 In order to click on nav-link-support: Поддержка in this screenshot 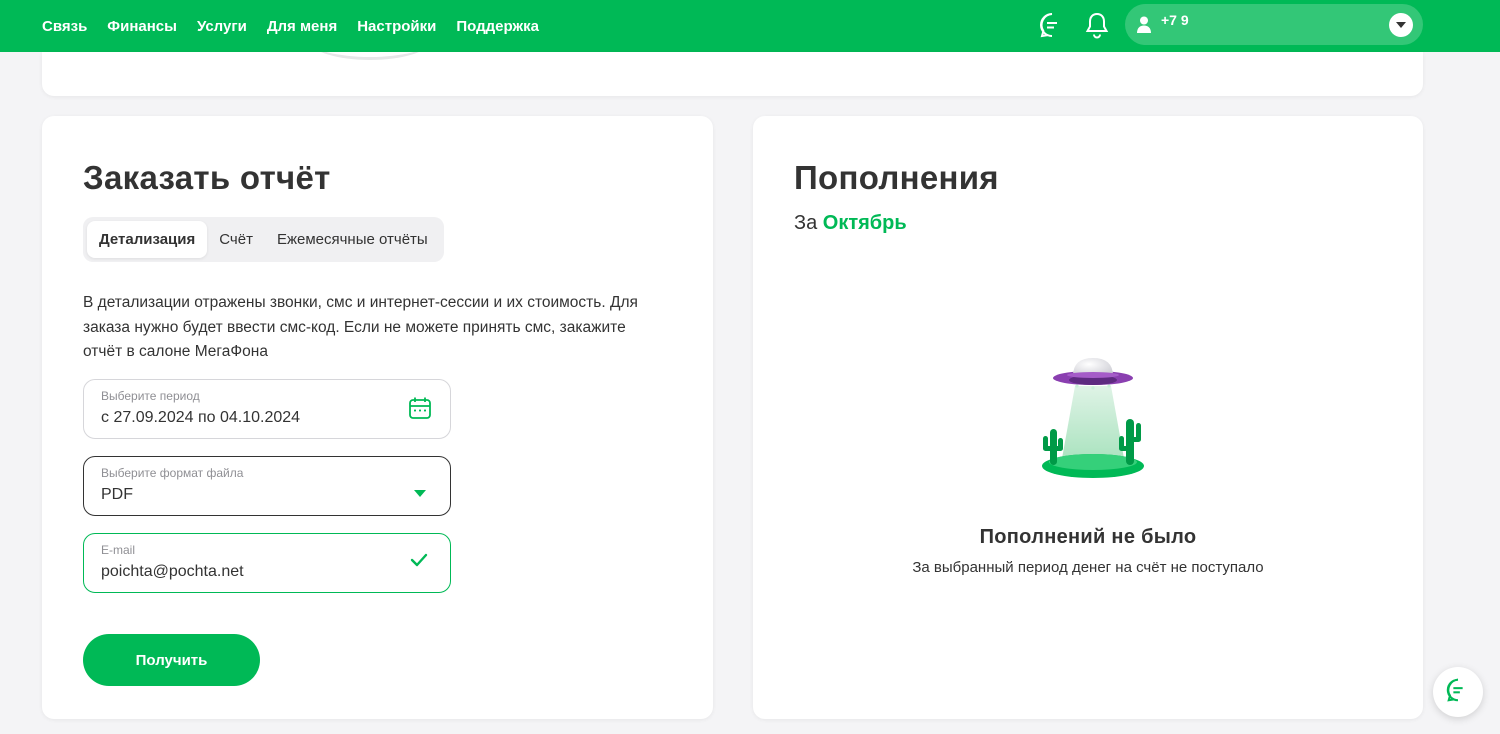, I will do `click(497, 26)`.